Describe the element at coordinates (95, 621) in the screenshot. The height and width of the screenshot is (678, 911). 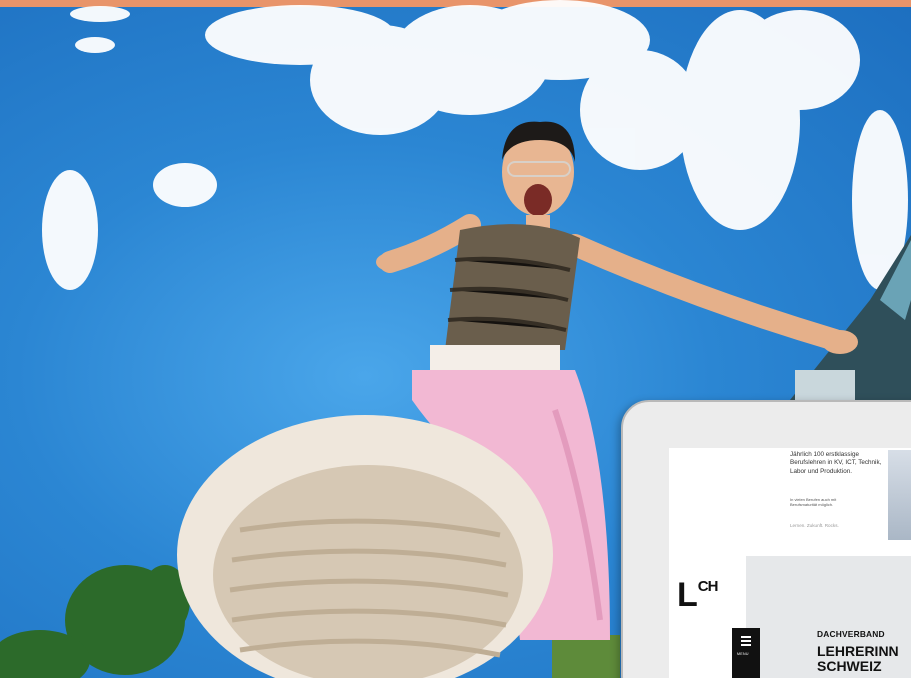
I see `trees` at that location.